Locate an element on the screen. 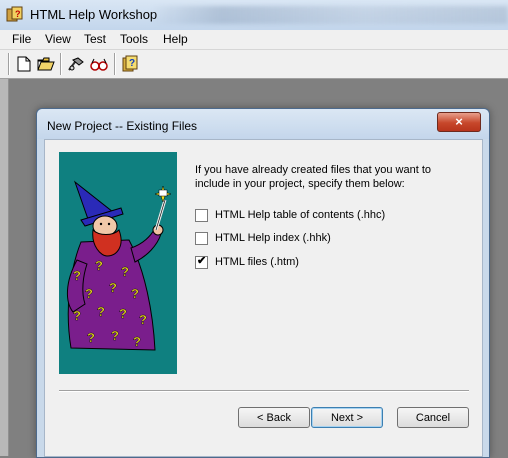 This screenshot has height=458, width=508. menu-tools: Tools is located at coordinates (134, 39).